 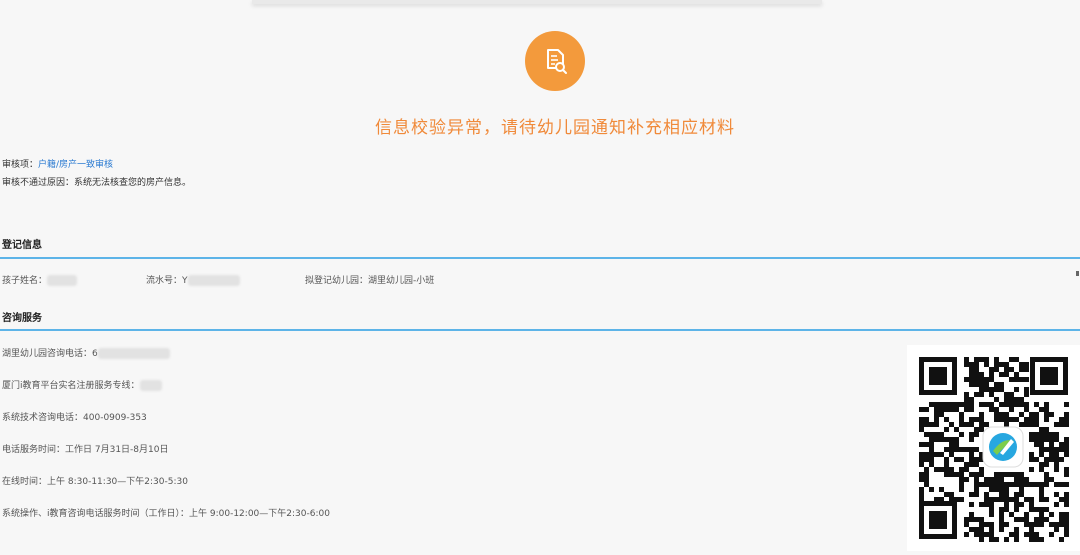 What do you see at coordinates (25, 281) in the screenshot?
I see `child-name-label: 孩子姓名：` at bounding box center [25, 281].